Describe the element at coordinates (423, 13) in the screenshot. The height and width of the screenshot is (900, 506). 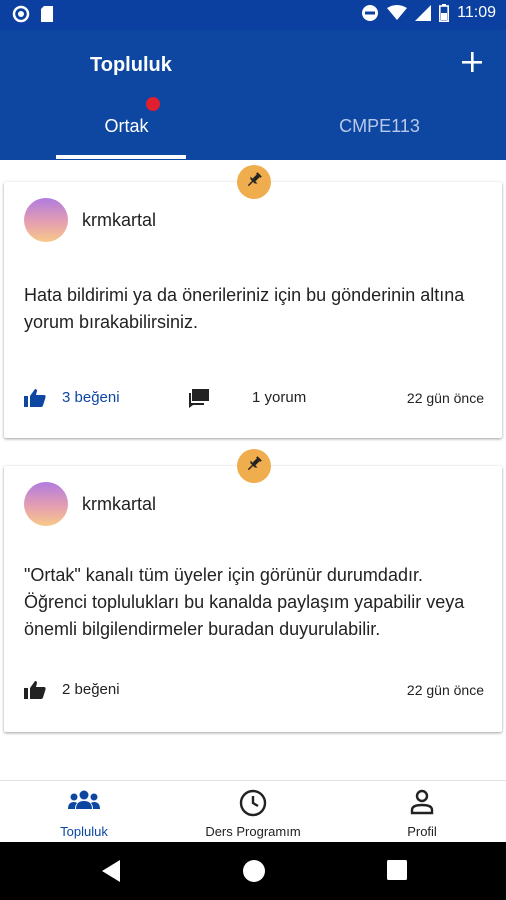
I see `signal-icon` at that location.